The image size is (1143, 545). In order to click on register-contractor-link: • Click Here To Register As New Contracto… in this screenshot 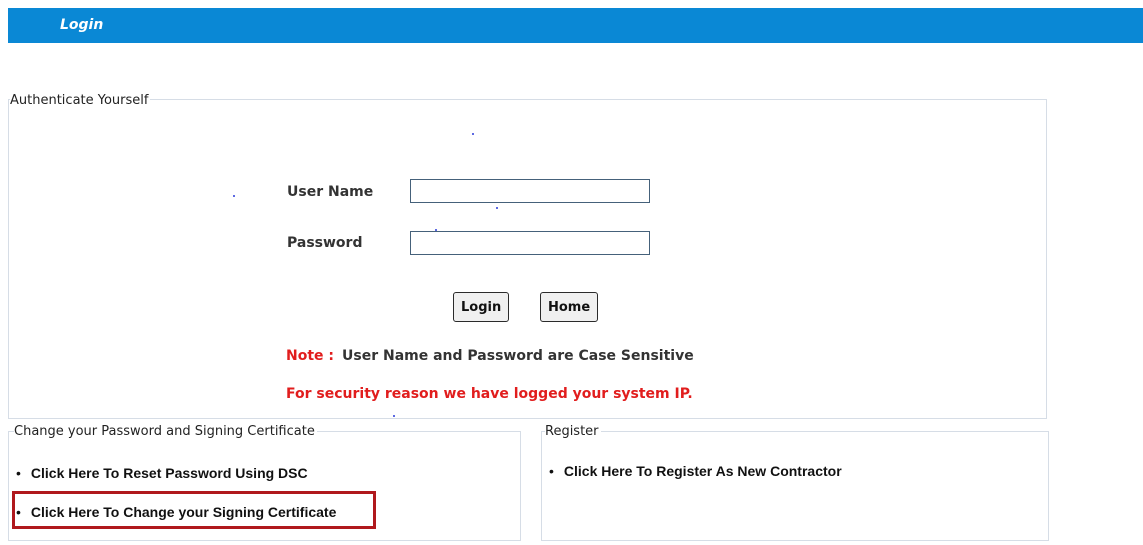, I will do `click(695, 471)`.